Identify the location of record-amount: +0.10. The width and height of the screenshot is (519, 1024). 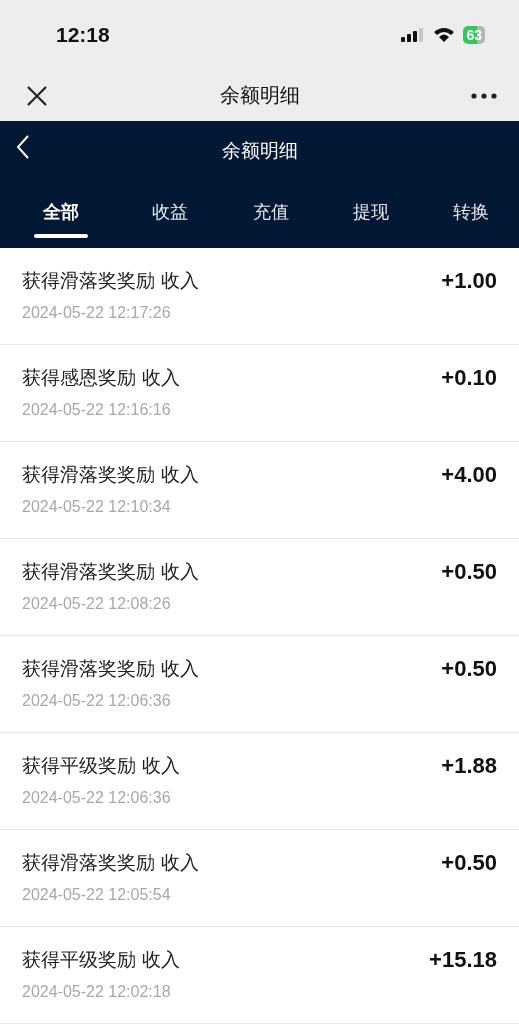
(469, 378).